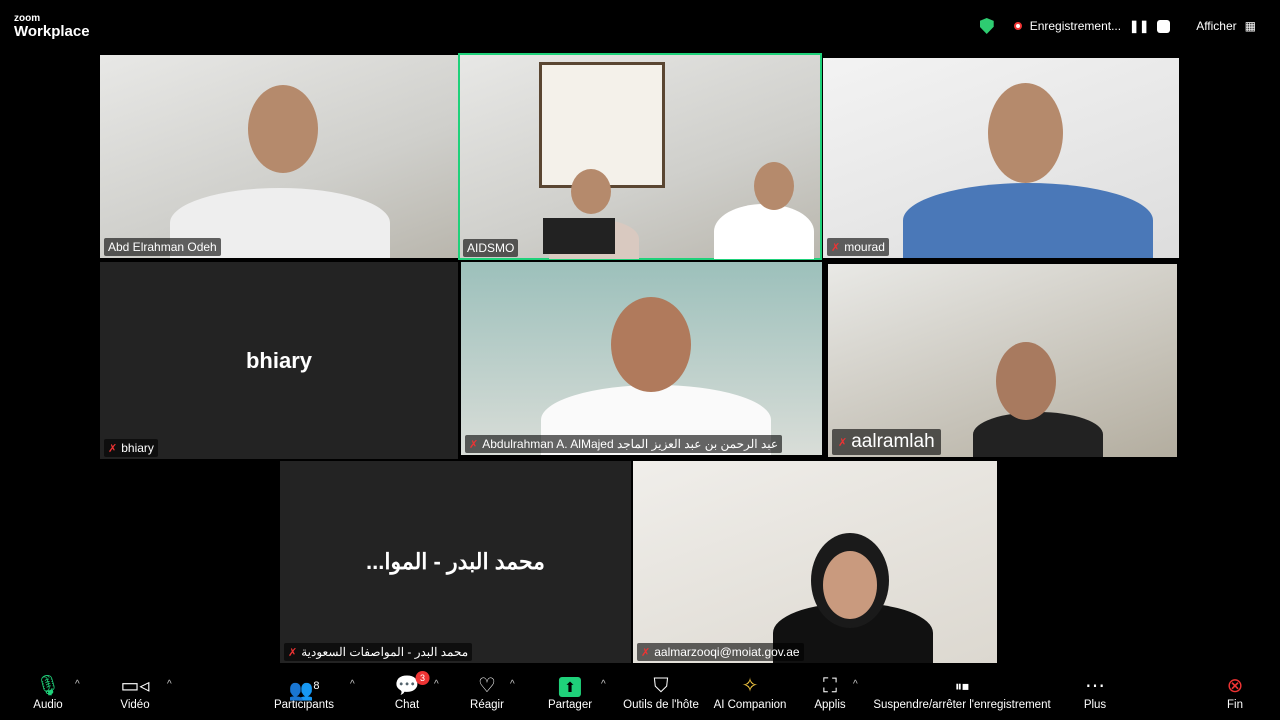 The width and height of the screenshot is (1280, 720). What do you see at coordinates (48, 686) in the screenshot?
I see `microphone-icon: 🎙` at bounding box center [48, 686].